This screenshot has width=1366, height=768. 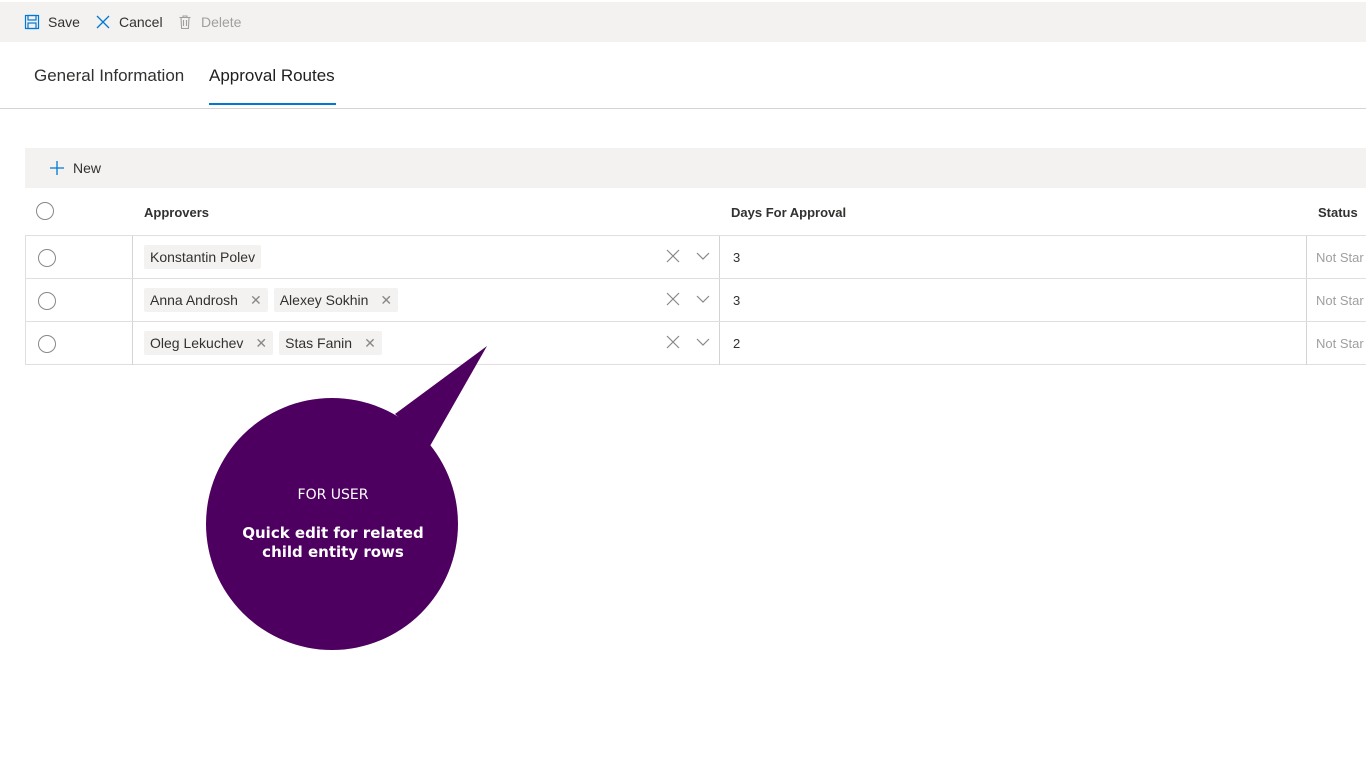 What do you see at coordinates (103, 22) in the screenshot?
I see `close-icon` at bounding box center [103, 22].